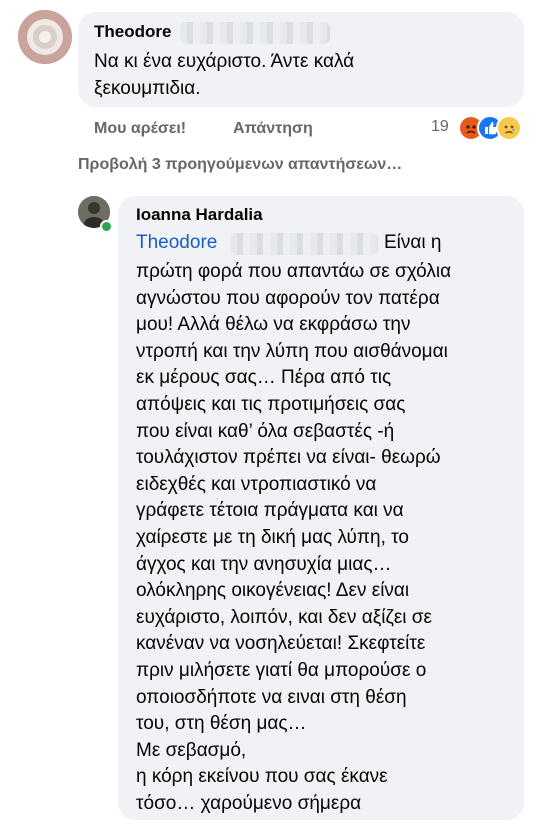 This screenshot has height=824, width=541. I want to click on profile-picture-icon, so click(45, 37).